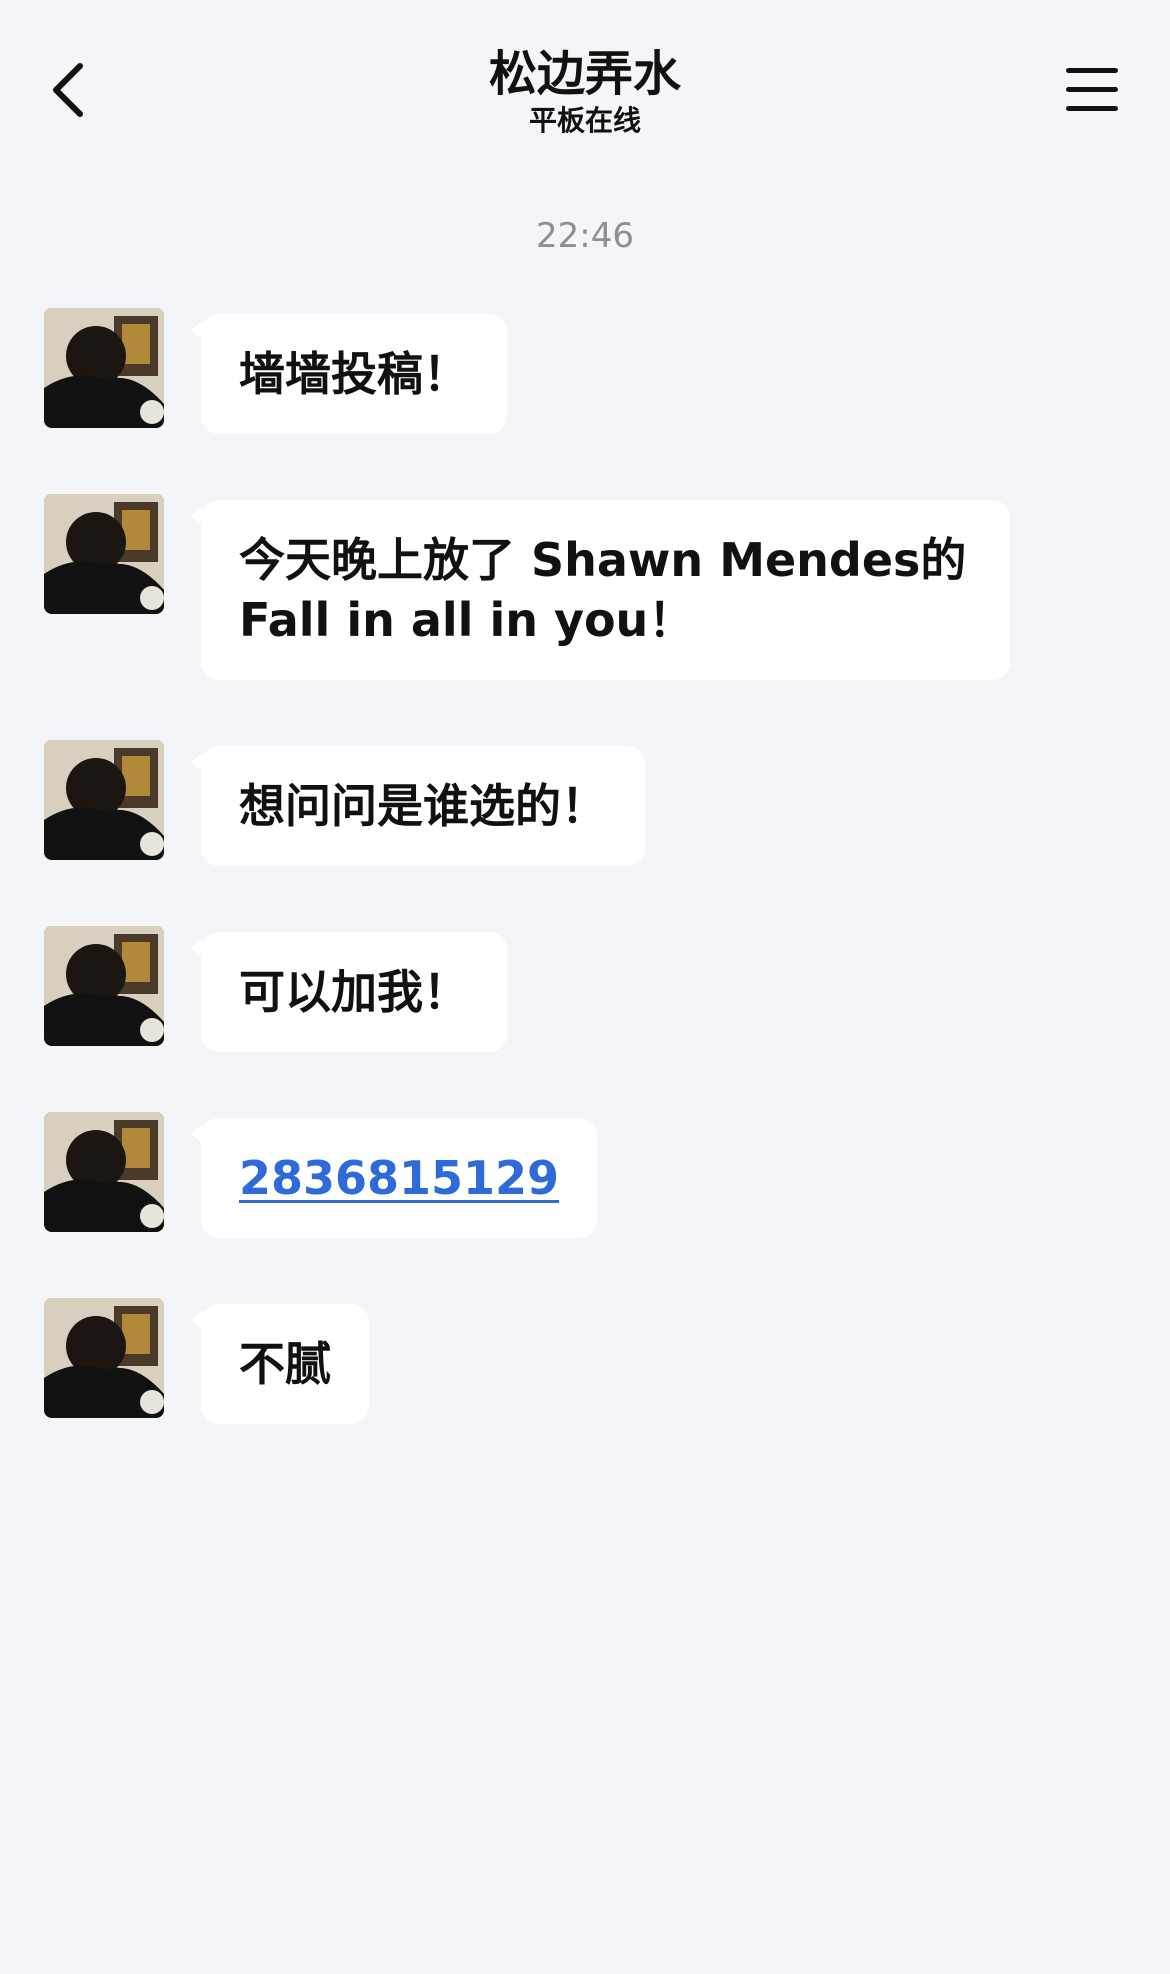 The image size is (1170, 1974). What do you see at coordinates (603, 560) in the screenshot?
I see `message-text-line-1: 今天晚上放了 Shawn Mendes的` at bounding box center [603, 560].